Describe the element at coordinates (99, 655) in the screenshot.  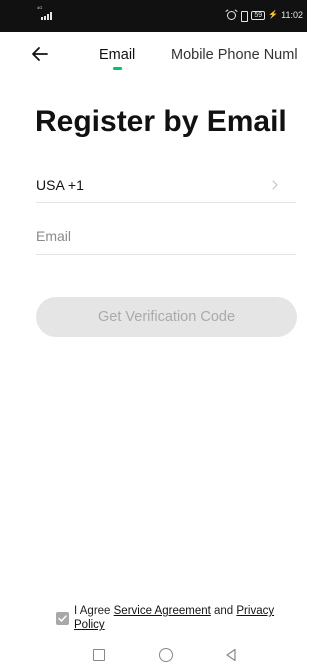
I see `recent-apps-square-icon` at that location.